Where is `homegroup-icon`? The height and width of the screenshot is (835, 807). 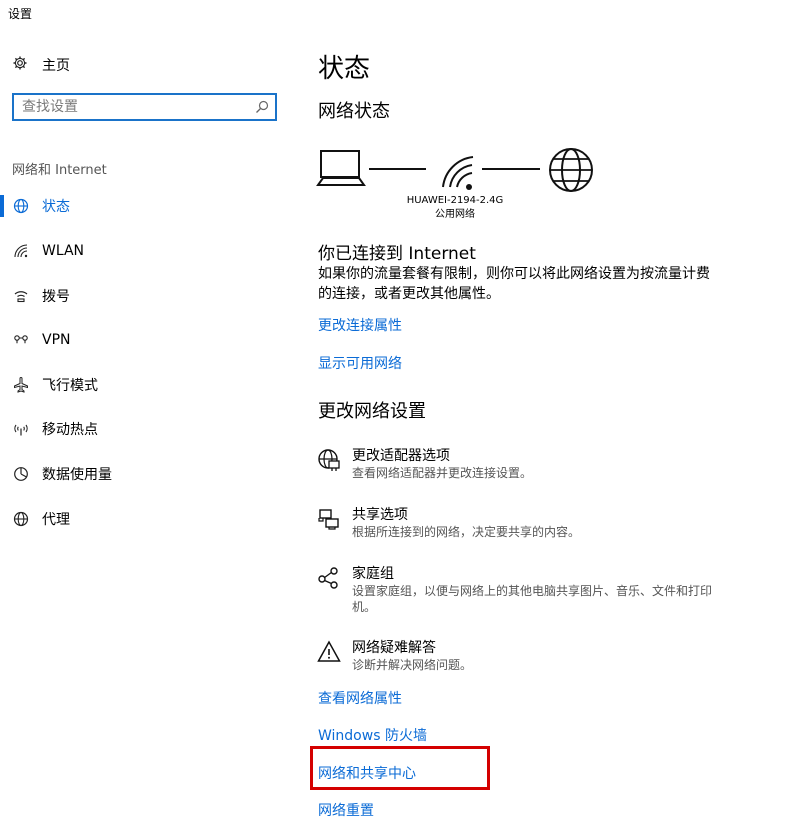 homegroup-icon is located at coordinates (329, 579).